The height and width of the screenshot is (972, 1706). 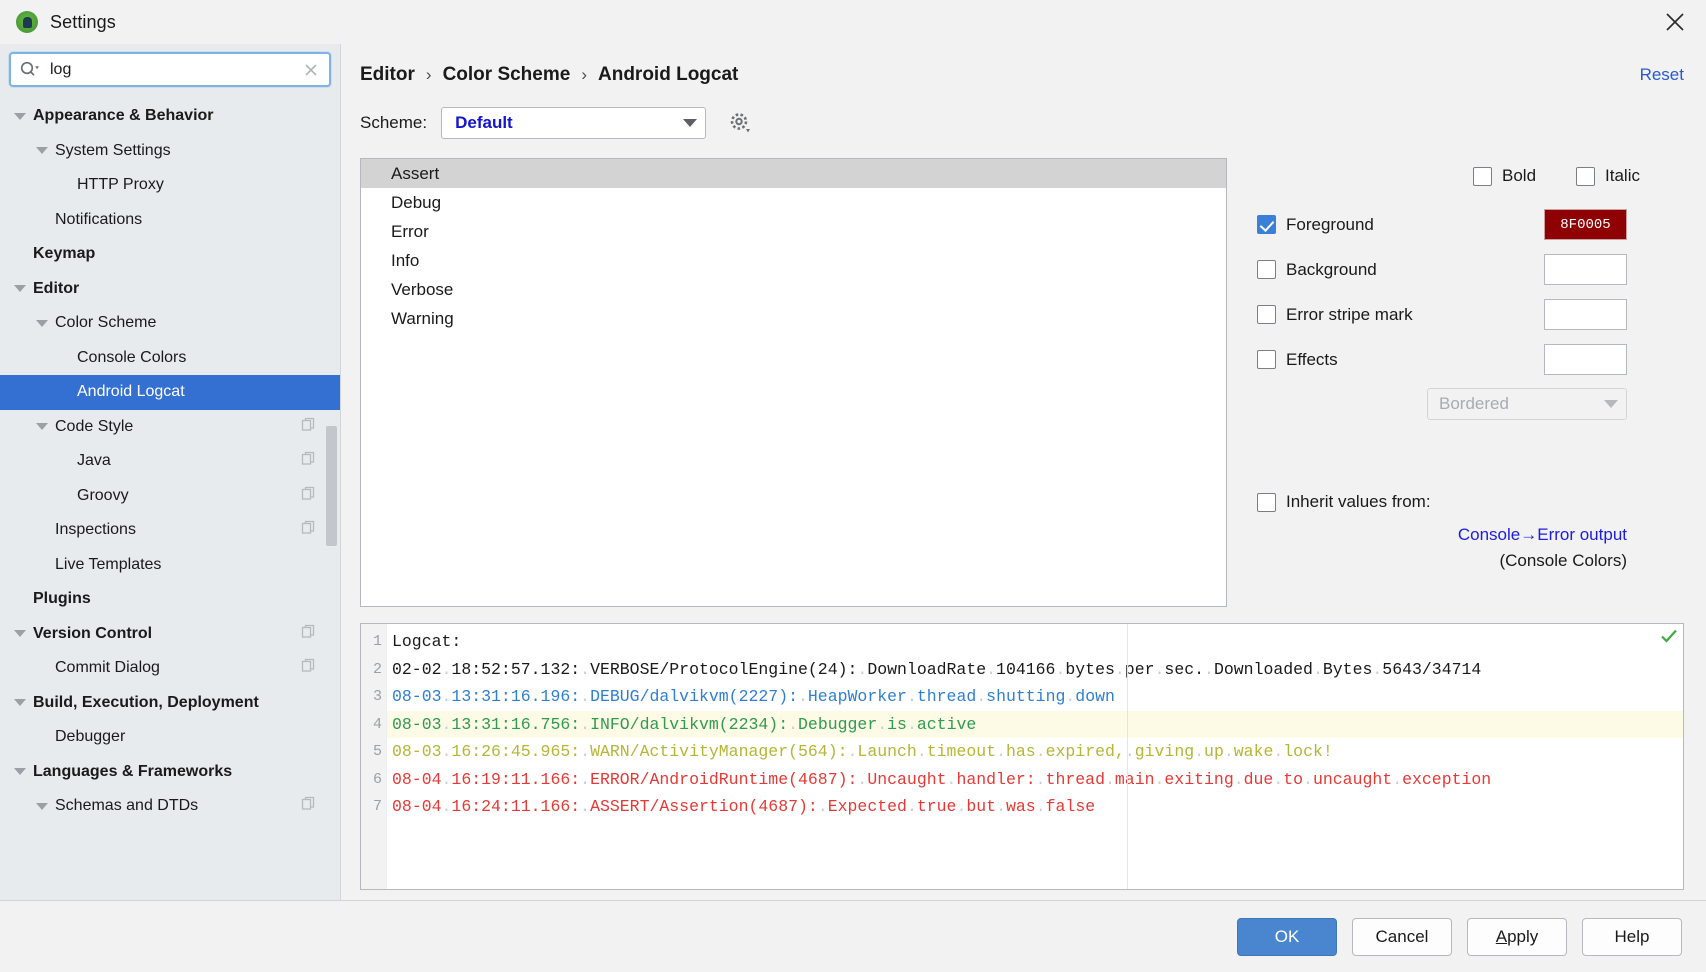 I want to click on bold-checkbox-row: Bold, so click(x=1504, y=176).